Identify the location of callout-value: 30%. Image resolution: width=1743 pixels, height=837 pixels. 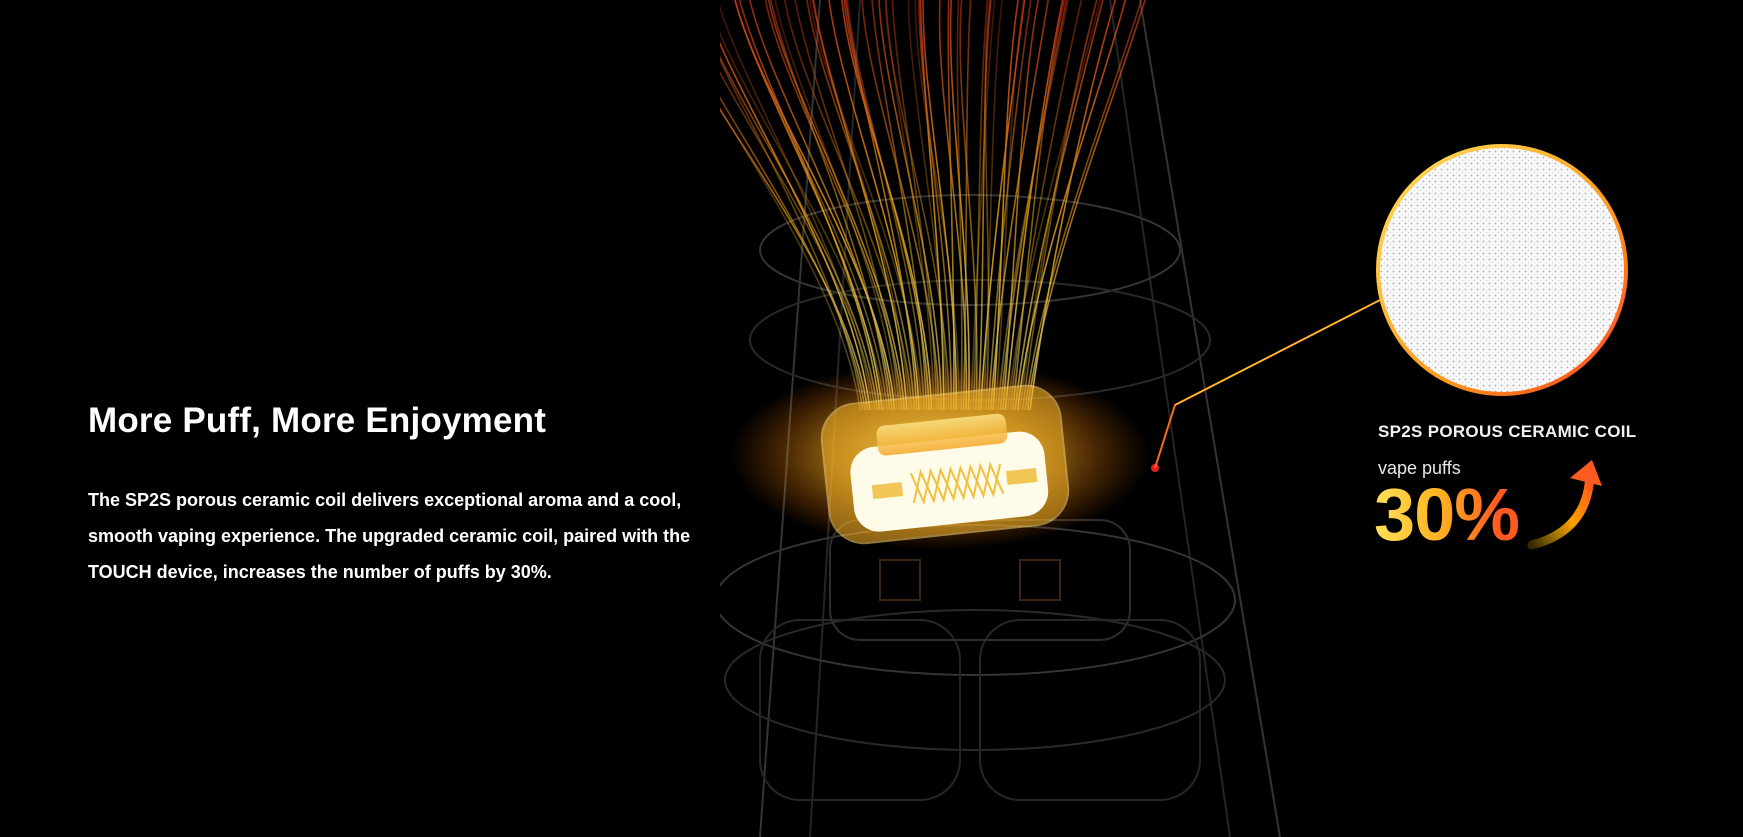
(1447, 514).